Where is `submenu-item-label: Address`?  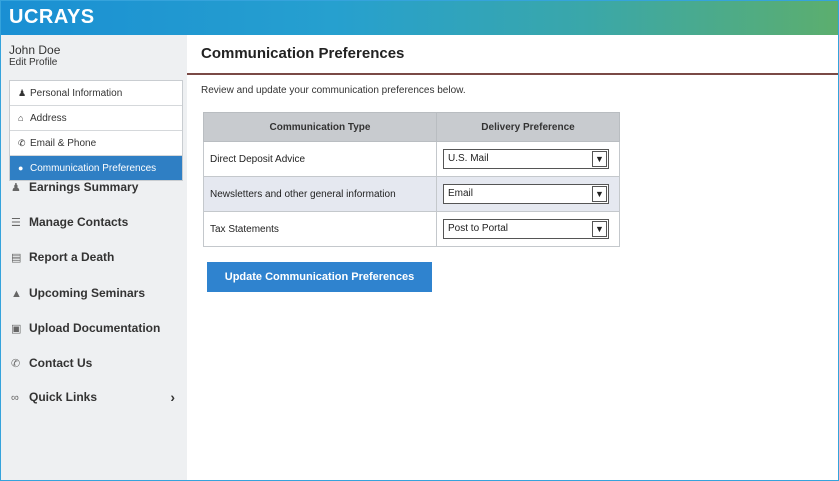
submenu-item-label: Address is located at coordinates (48, 118).